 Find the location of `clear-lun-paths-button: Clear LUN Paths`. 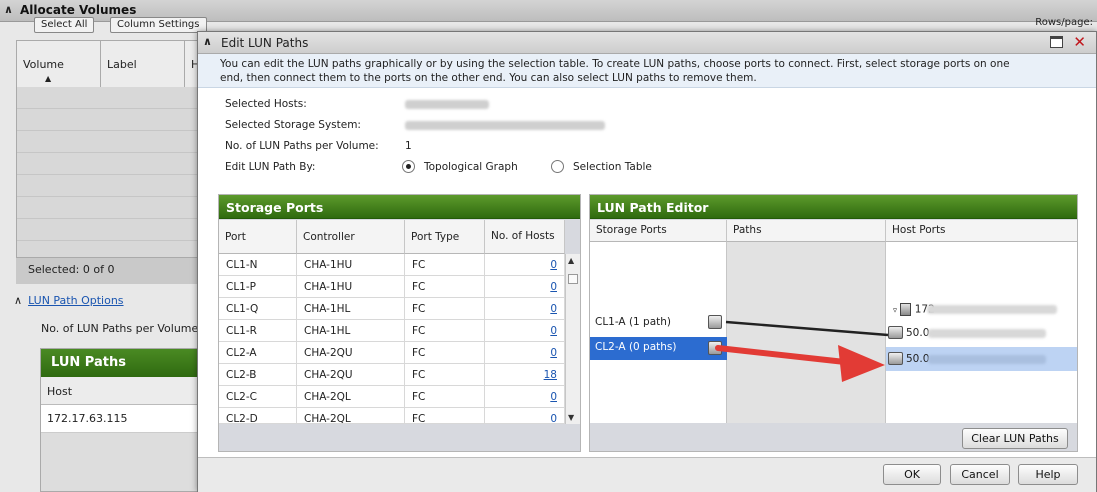

clear-lun-paths-button: Clear LUN Paths is located at coordinates (1015, 438).